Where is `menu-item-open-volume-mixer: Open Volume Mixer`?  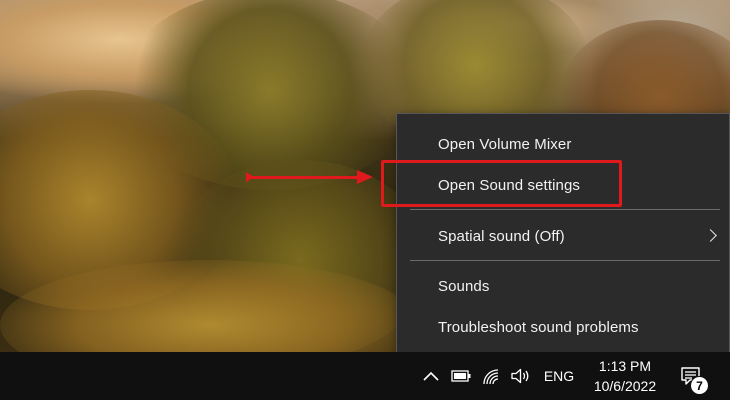
menu-item-open-volume-mixer: Open Volume Mixer is located at coordinates (563, 144).